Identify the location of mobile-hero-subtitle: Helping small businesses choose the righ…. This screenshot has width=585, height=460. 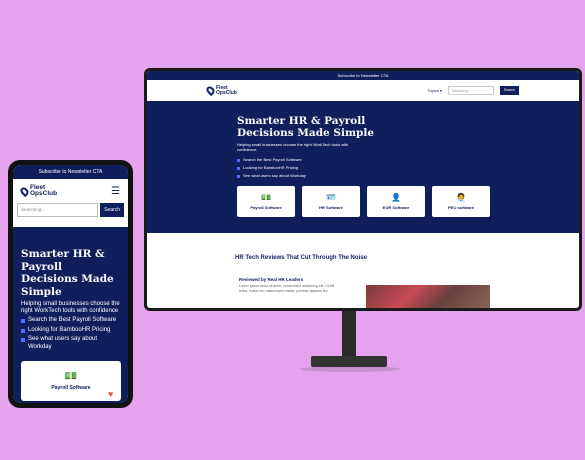
(70, 307).